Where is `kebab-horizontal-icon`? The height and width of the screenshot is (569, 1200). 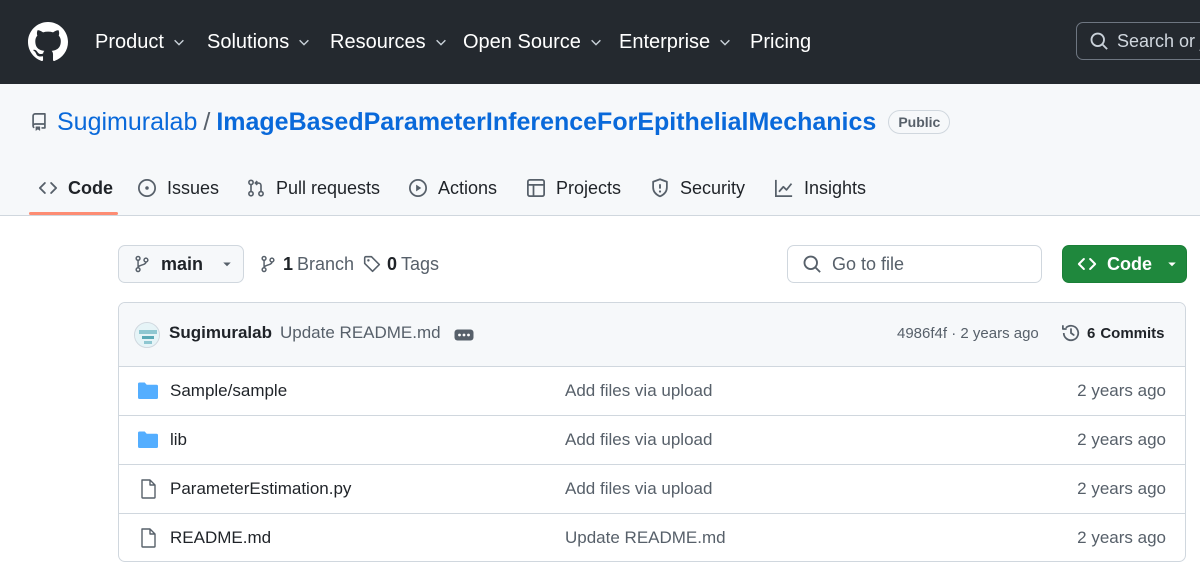 kebab-horizontal-icon is located at coordinates (464, 335).